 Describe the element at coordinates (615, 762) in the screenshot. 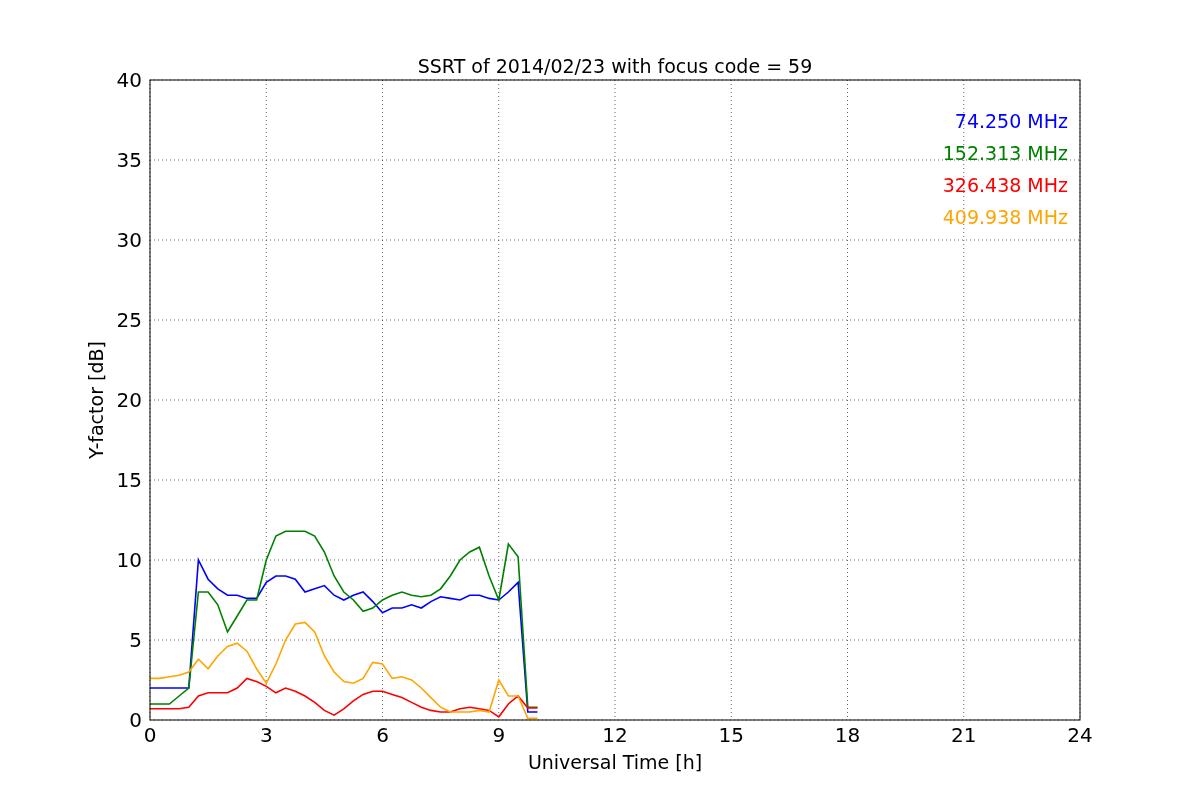

I see `x-axis-label: Universal Time [h]` at that location.